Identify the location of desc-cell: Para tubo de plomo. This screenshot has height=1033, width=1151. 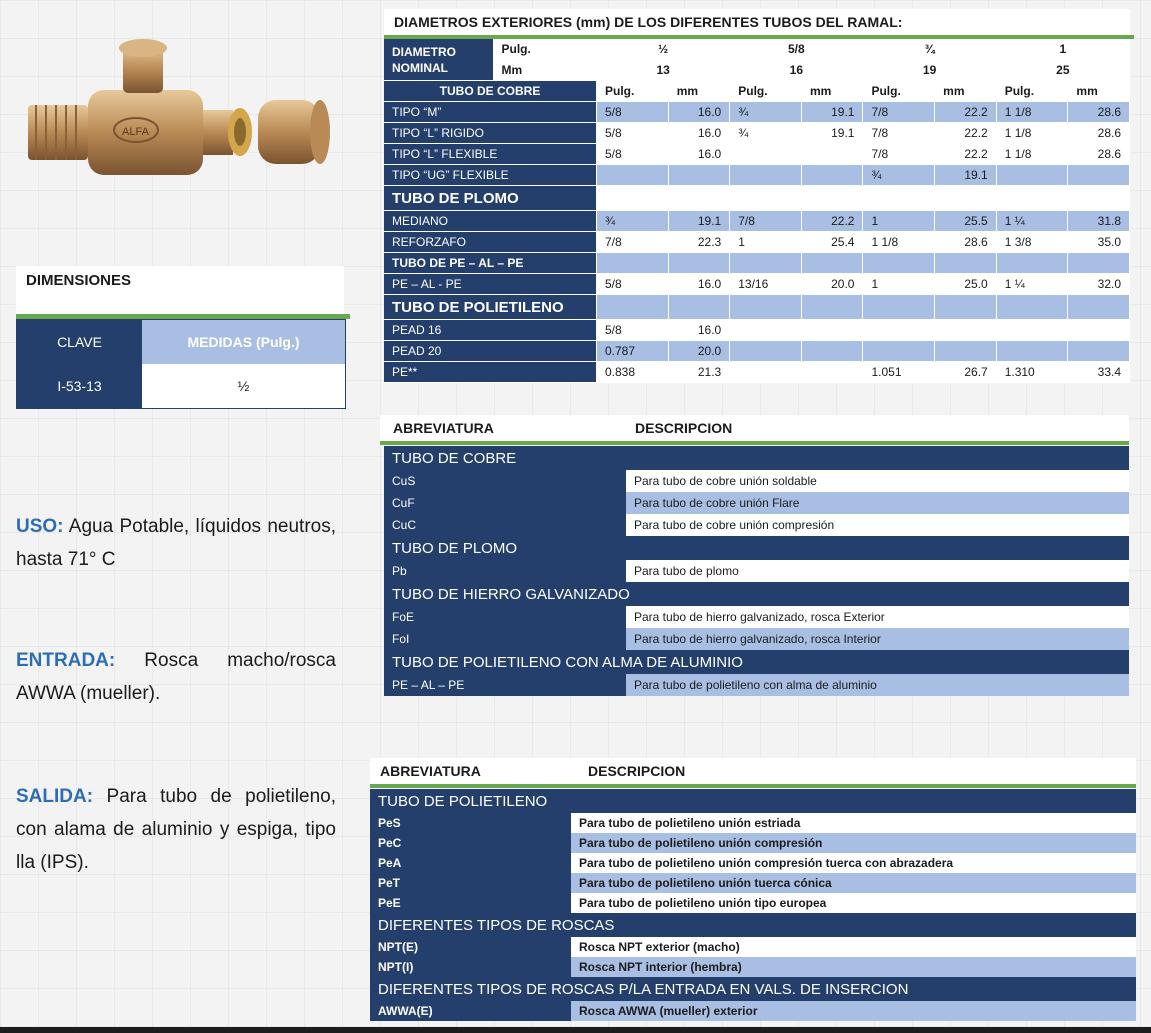
(877, 571).